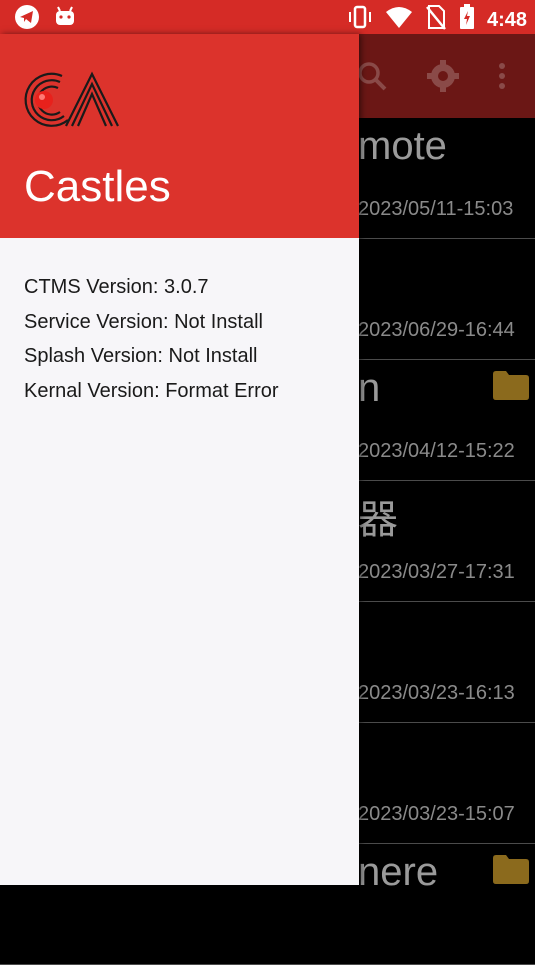  I want to click on list-item-title: 器, so click(378, 520).